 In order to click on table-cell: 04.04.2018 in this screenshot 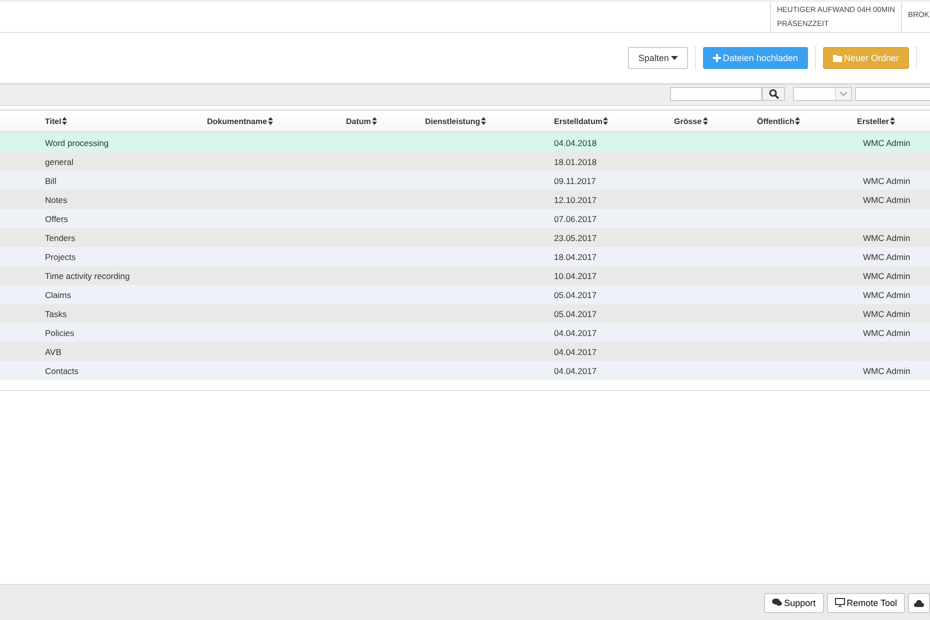, I will do `click(575, 143)`.